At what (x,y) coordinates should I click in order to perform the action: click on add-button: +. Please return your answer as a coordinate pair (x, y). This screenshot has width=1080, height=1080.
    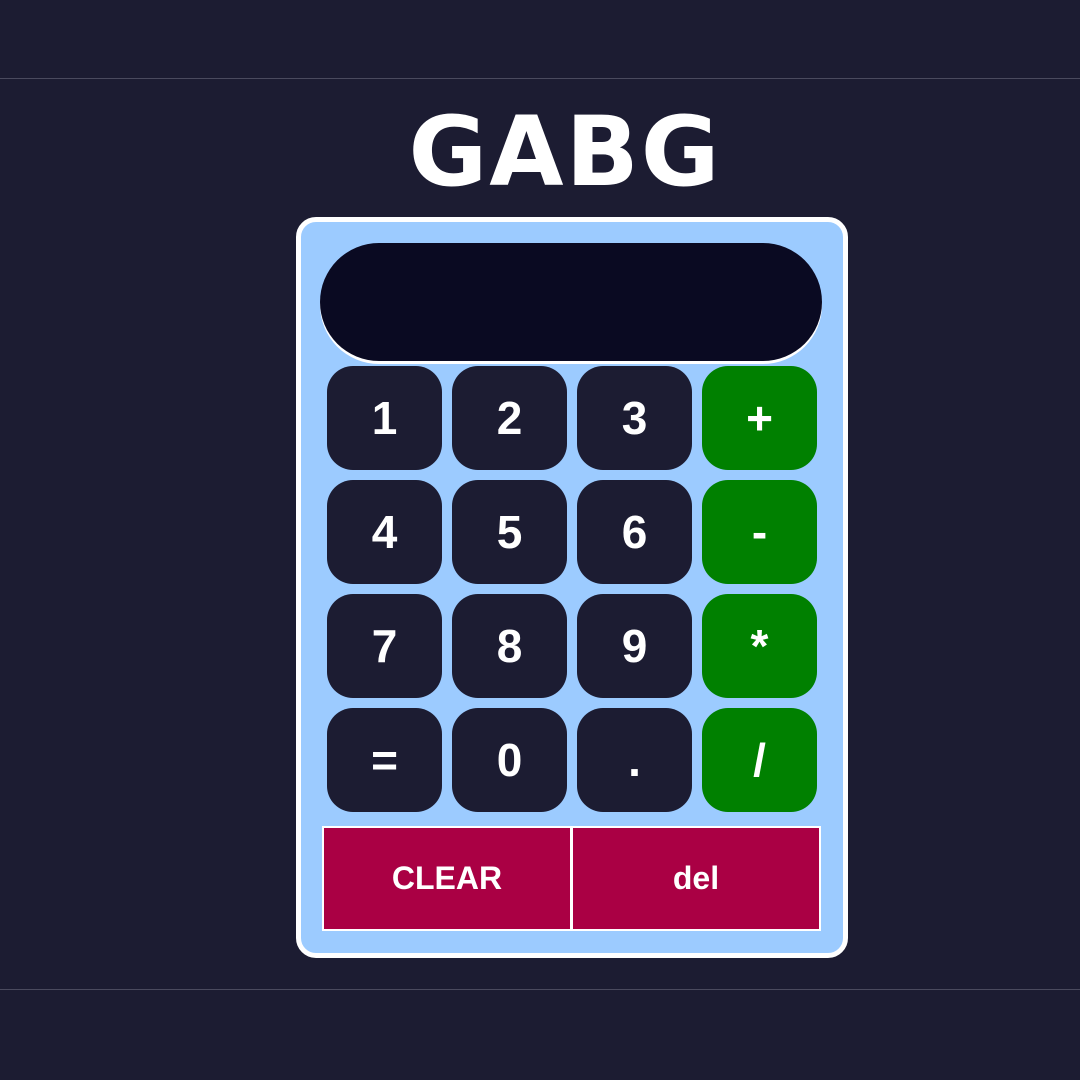
    Looking at the image, I should click on (759, 418).